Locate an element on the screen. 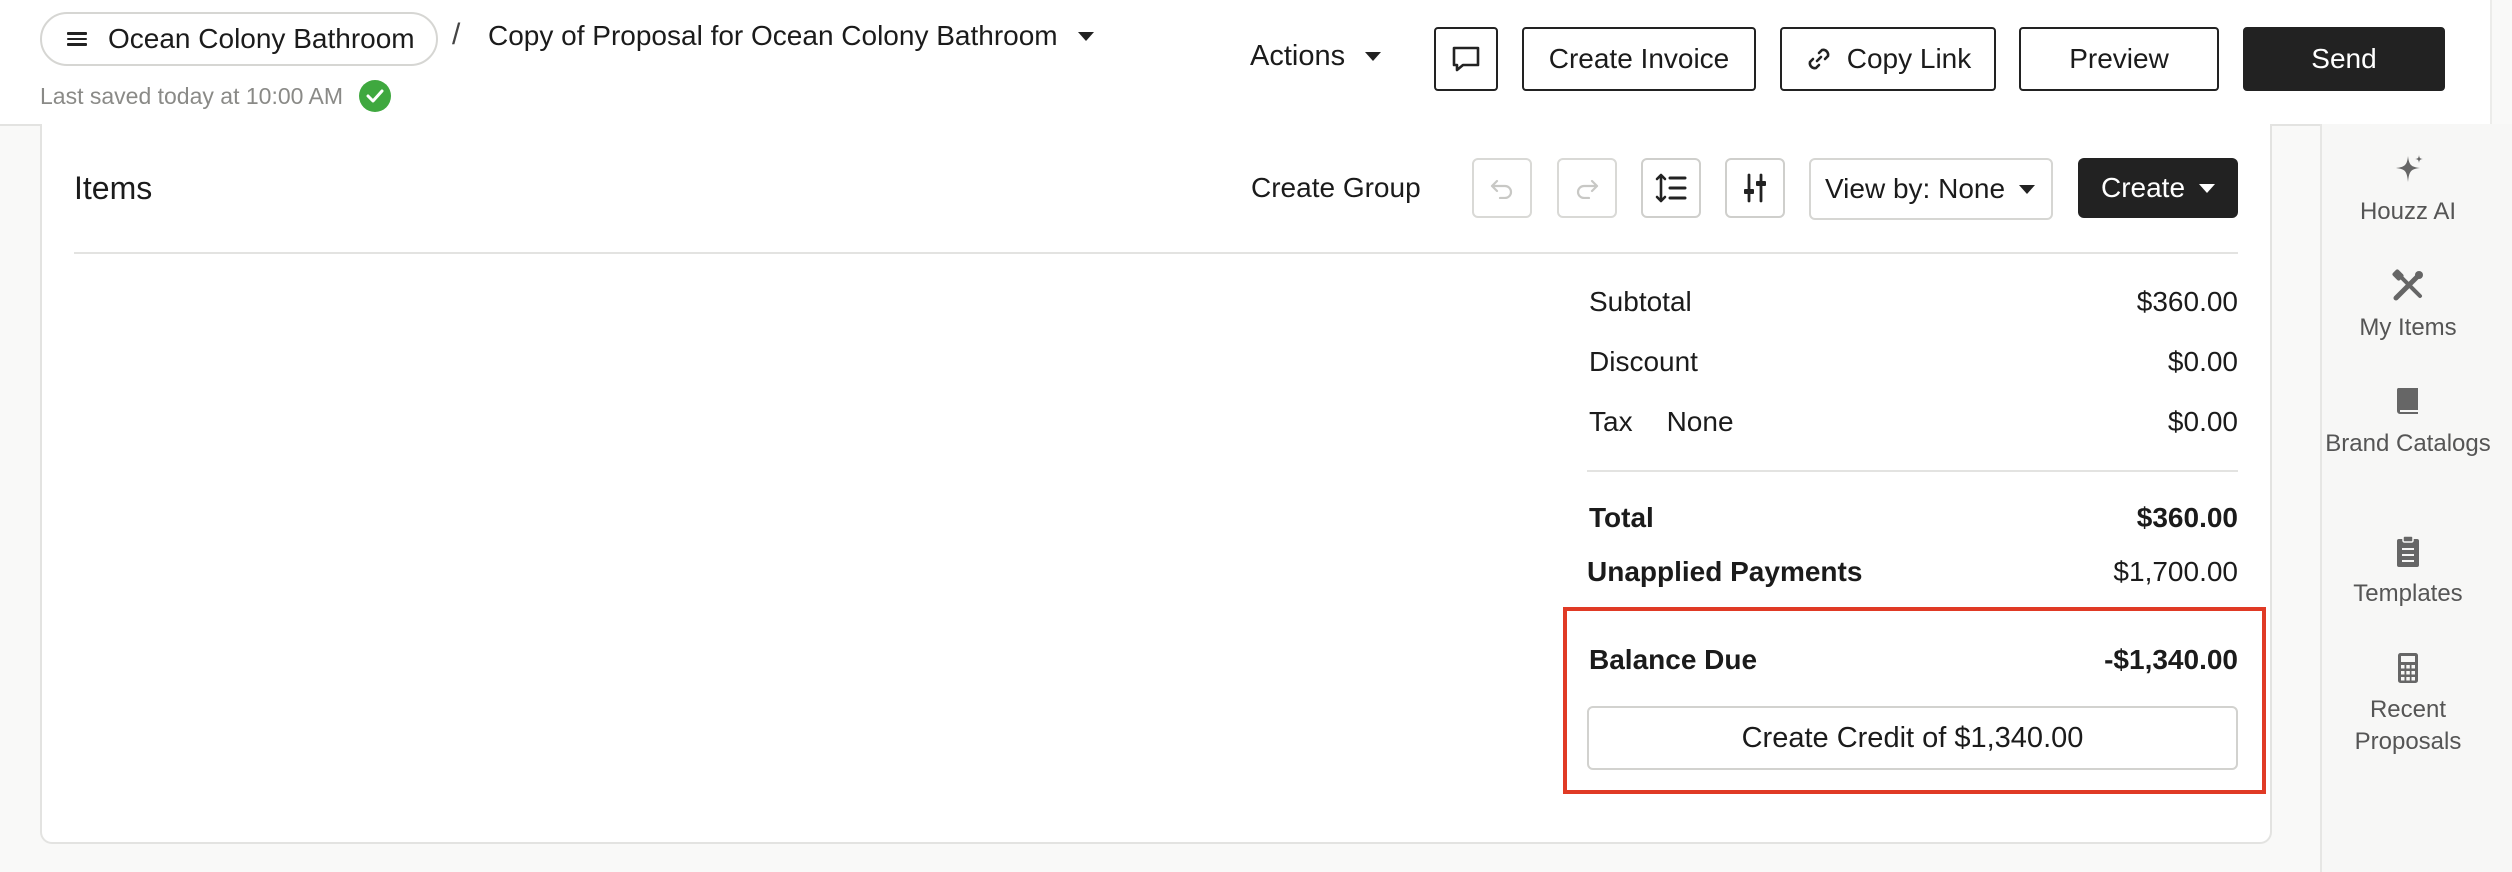  menu-icon is located at coordinates (77, 39).